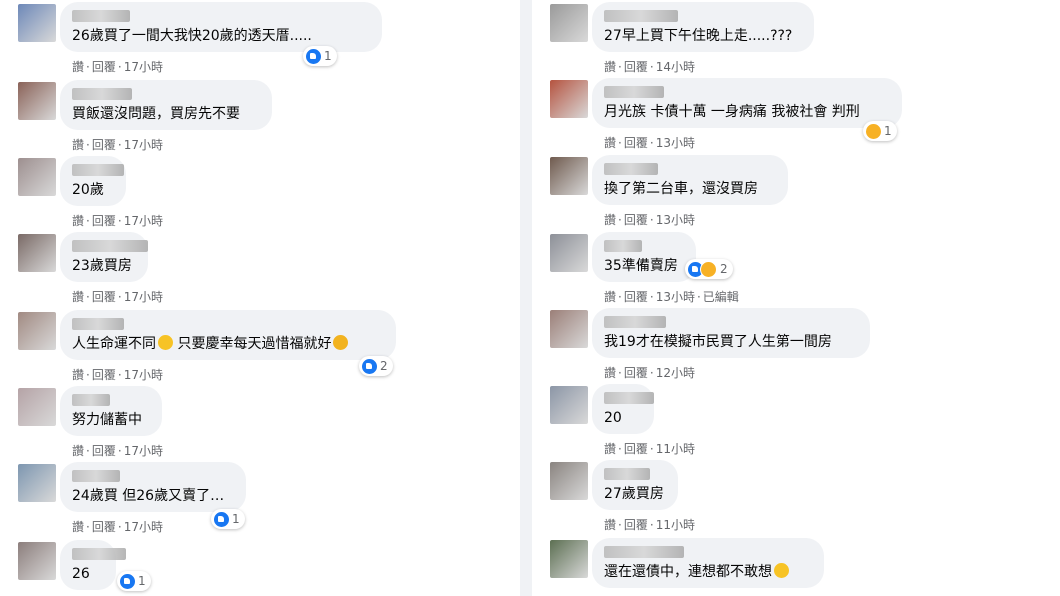 This screenshot has height=596, width=1060. What do you see at coordinates (165, 342) in the screenshot?
I see `thinking-emoji-icon` at bounding box center [165, 342].